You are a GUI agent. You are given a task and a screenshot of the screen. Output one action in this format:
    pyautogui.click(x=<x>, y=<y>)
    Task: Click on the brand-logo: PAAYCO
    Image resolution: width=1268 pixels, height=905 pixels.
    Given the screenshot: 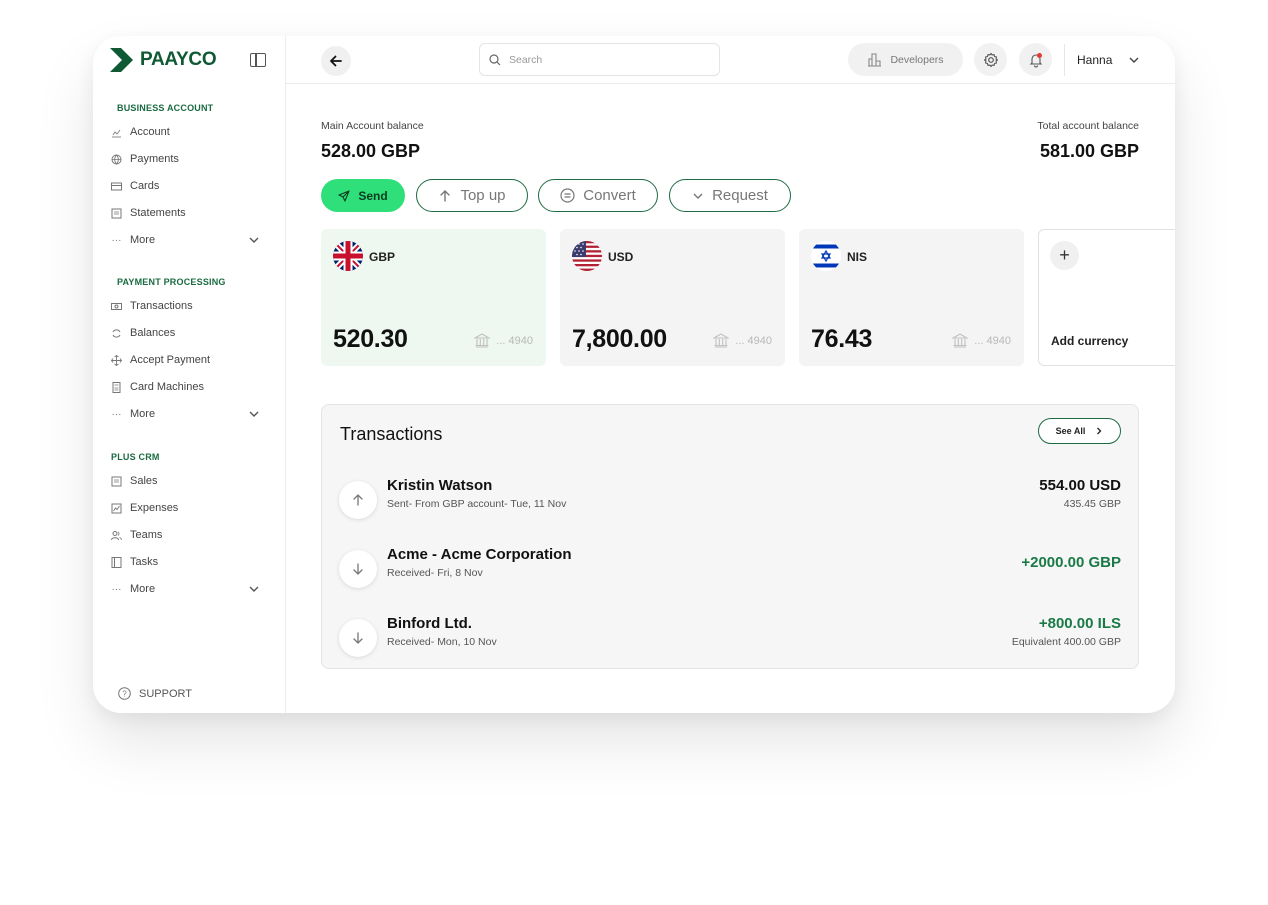 What is the action you would take?
    pyautogui.click(x=163, y=60)
    